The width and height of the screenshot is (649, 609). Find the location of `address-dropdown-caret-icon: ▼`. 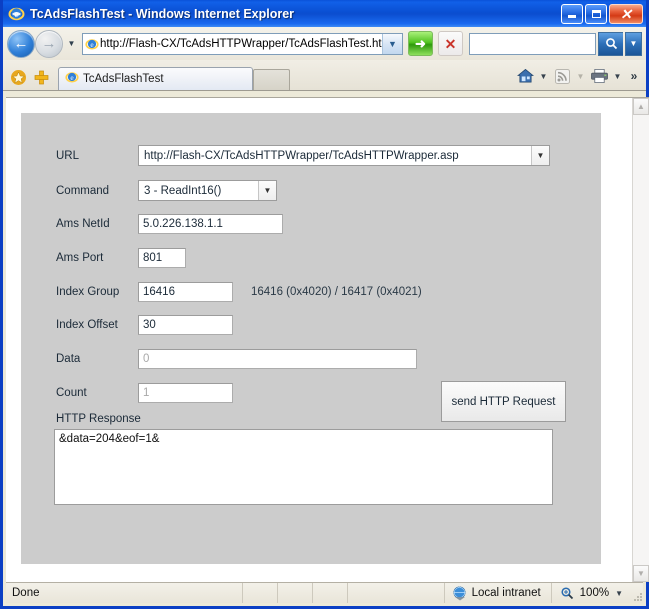

address-dropdown-caret-icon: ▼ is located at coordinates (392, 43).